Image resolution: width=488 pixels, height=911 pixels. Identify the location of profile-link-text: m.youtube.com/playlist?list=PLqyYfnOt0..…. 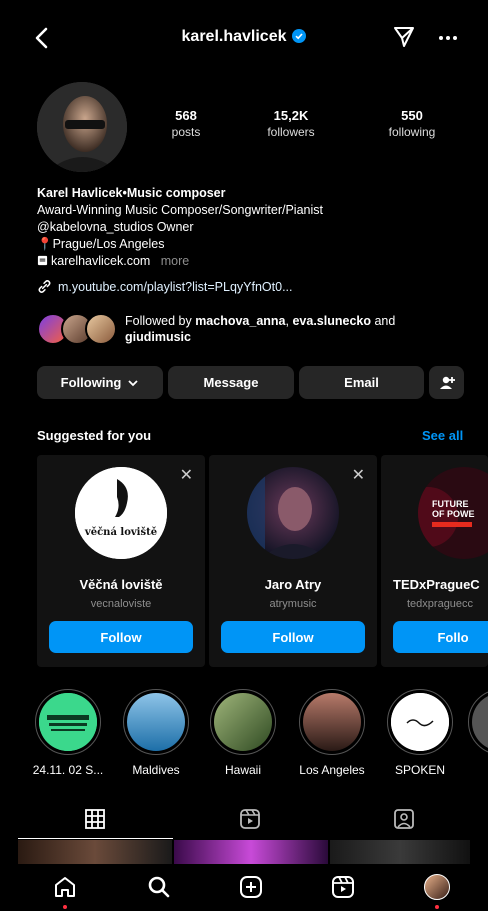
(175, 287).